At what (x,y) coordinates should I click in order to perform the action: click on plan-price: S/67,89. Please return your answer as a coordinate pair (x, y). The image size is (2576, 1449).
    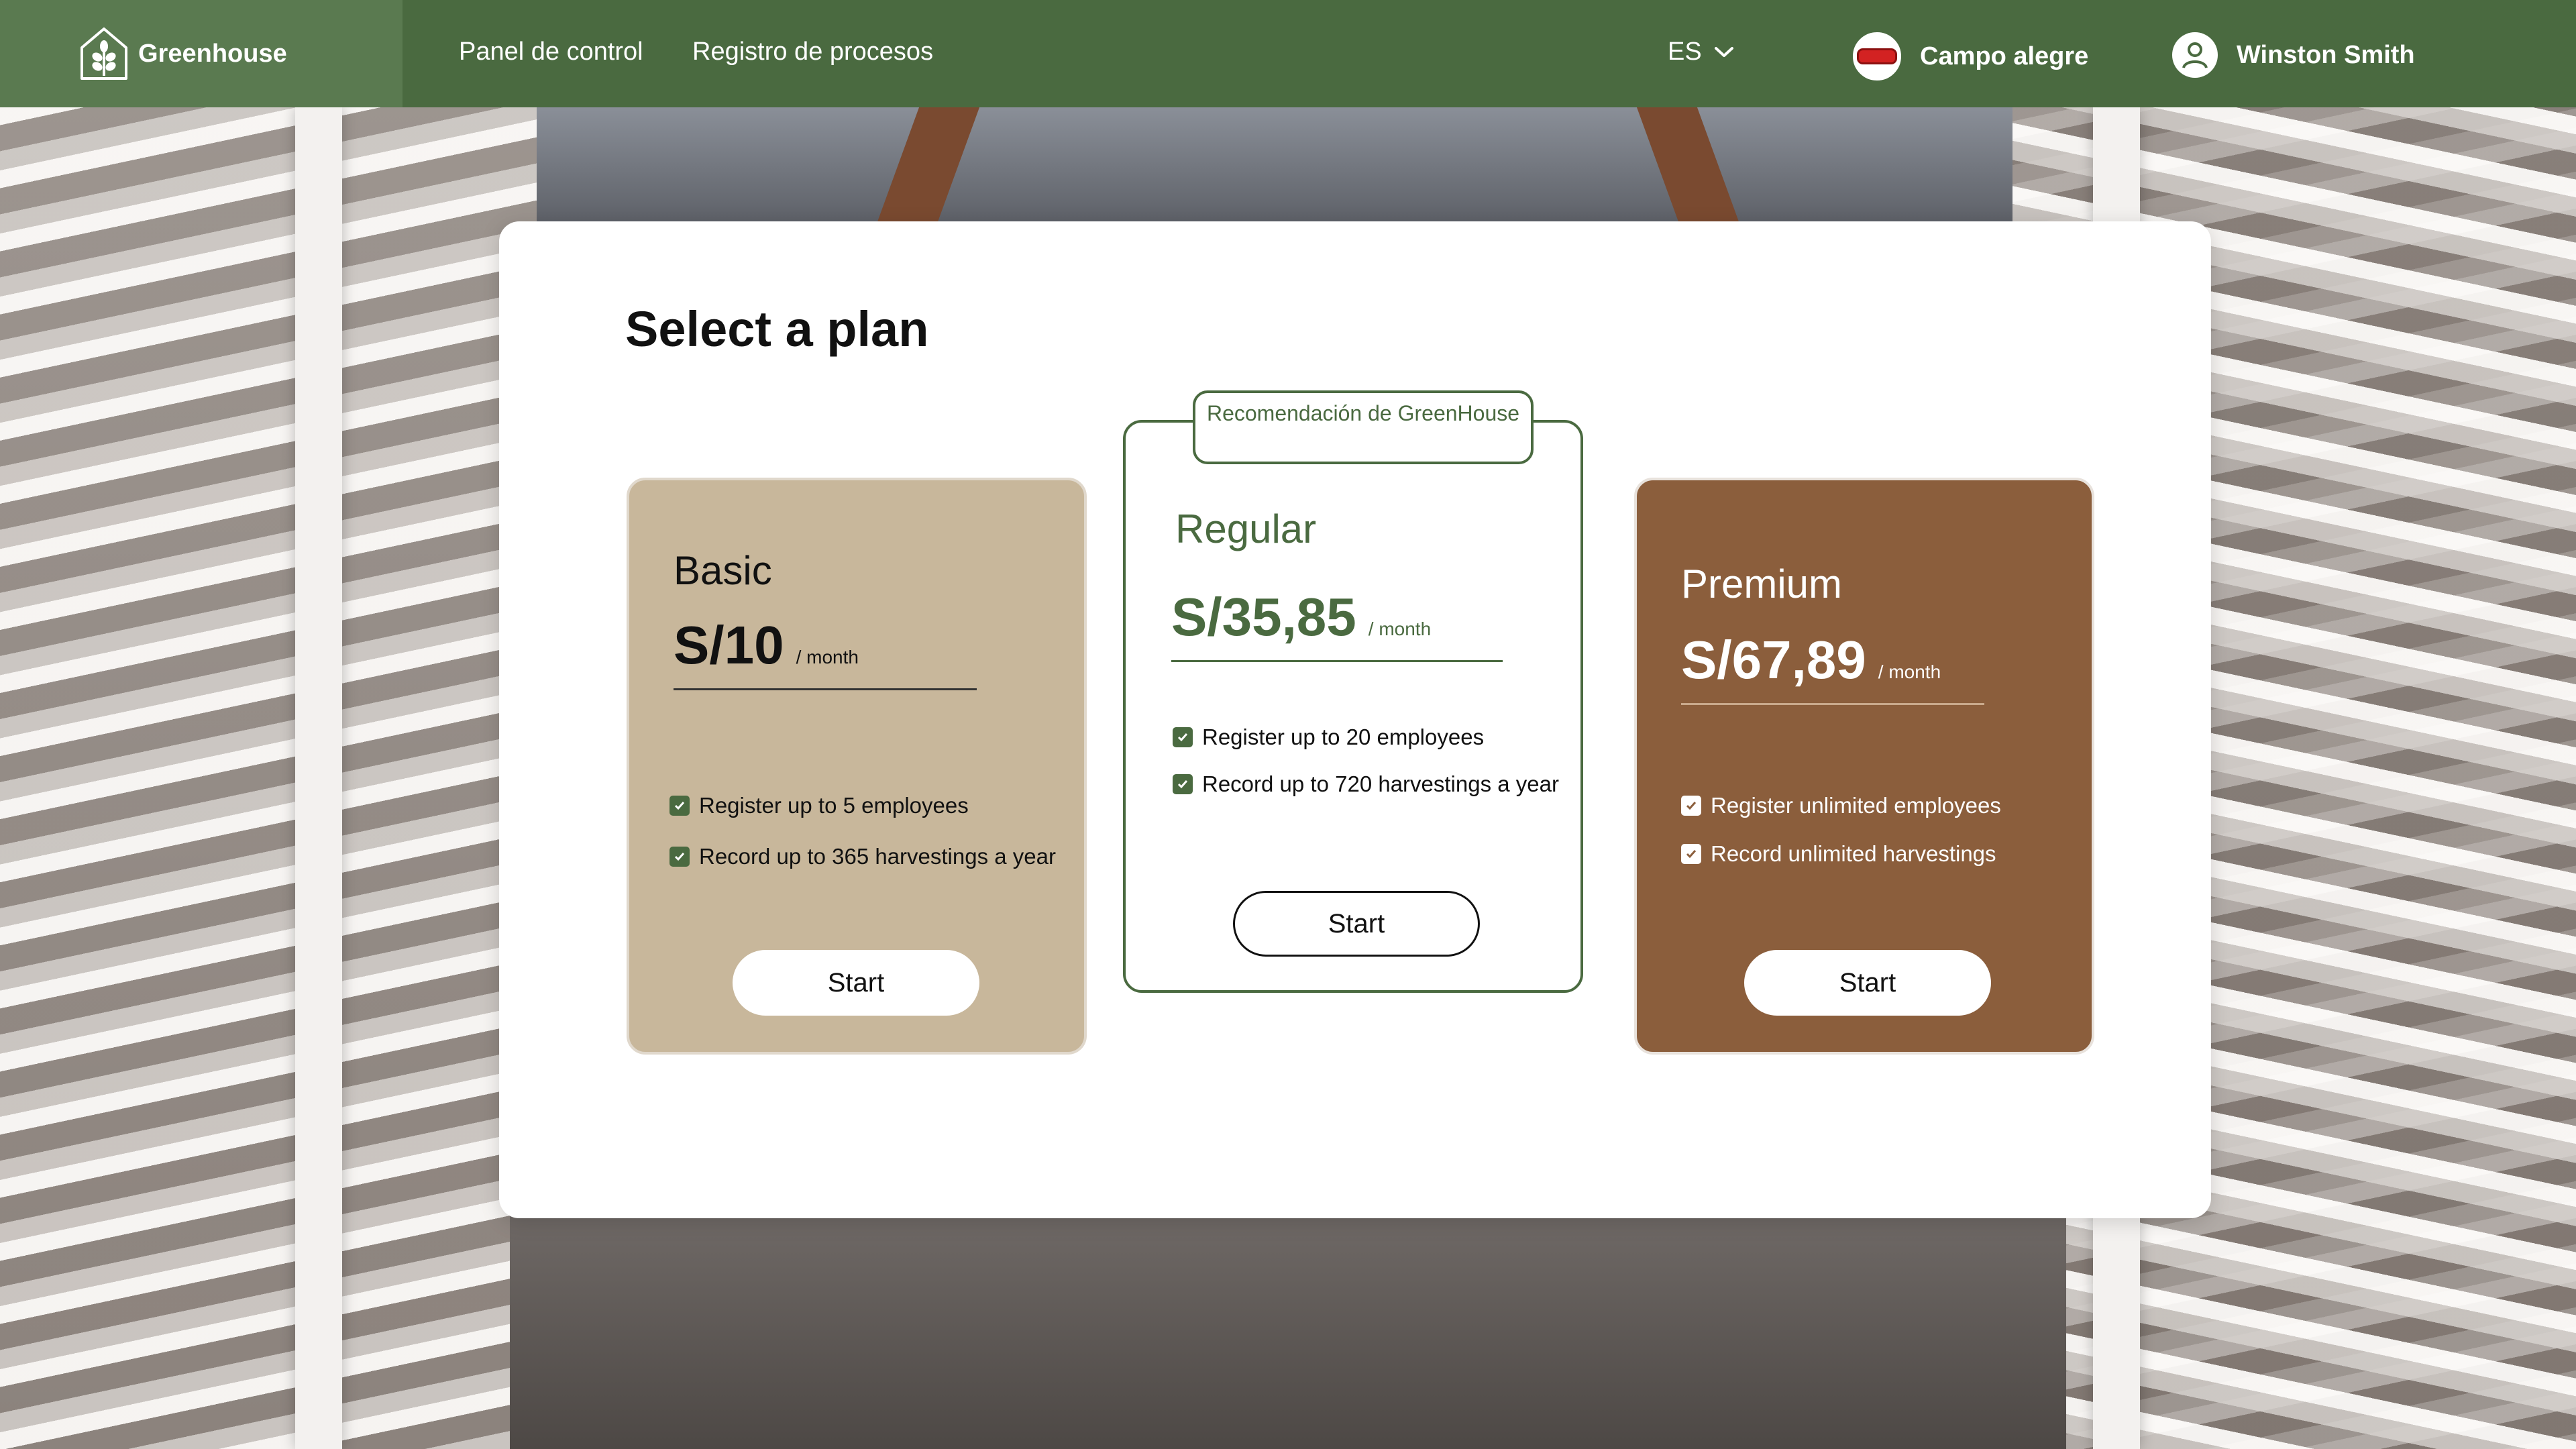
    Looking at the image, I should click on (1773, 660).